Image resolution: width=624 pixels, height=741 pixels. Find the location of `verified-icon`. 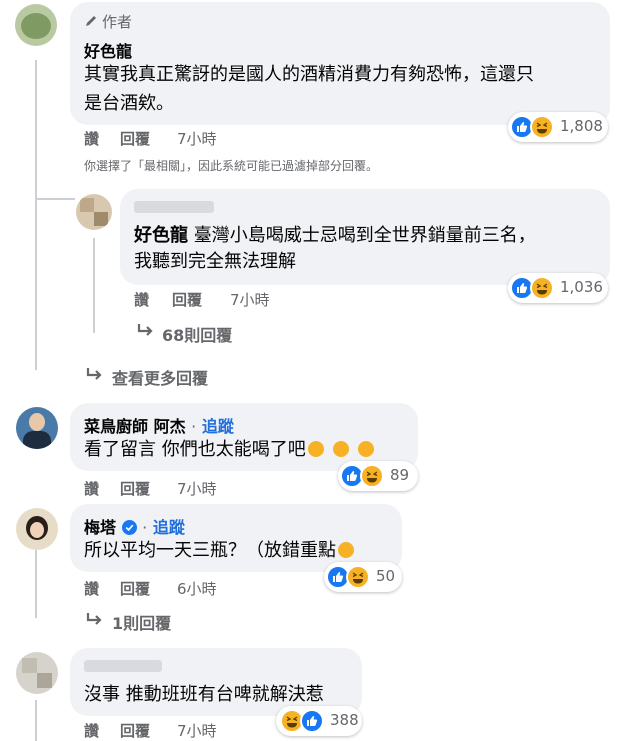

verified-icon is located at coordinates (129, 527).